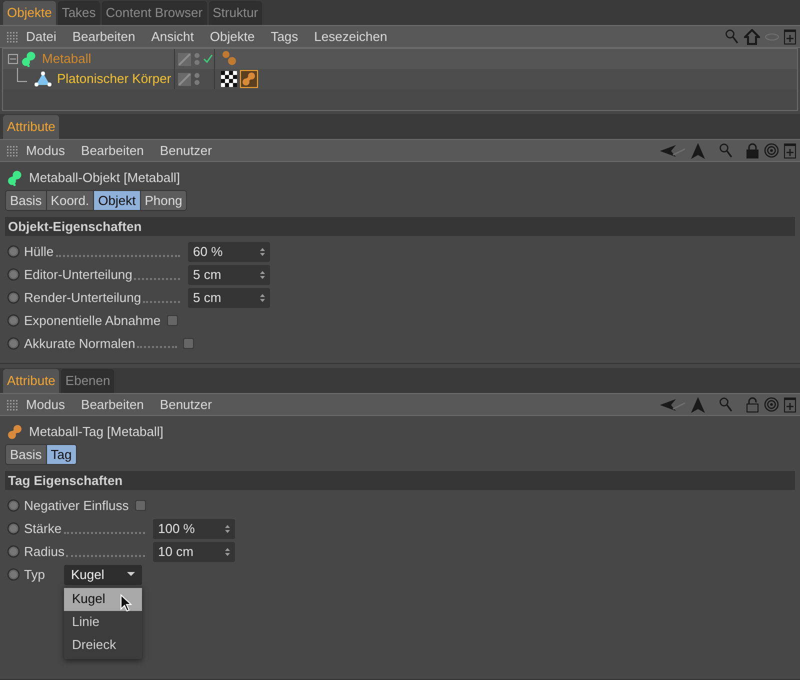  What do you see at coordinates (79, 13) in the screenshot?
I see `panel-tab: Takes` at bounding box center [79, 13].